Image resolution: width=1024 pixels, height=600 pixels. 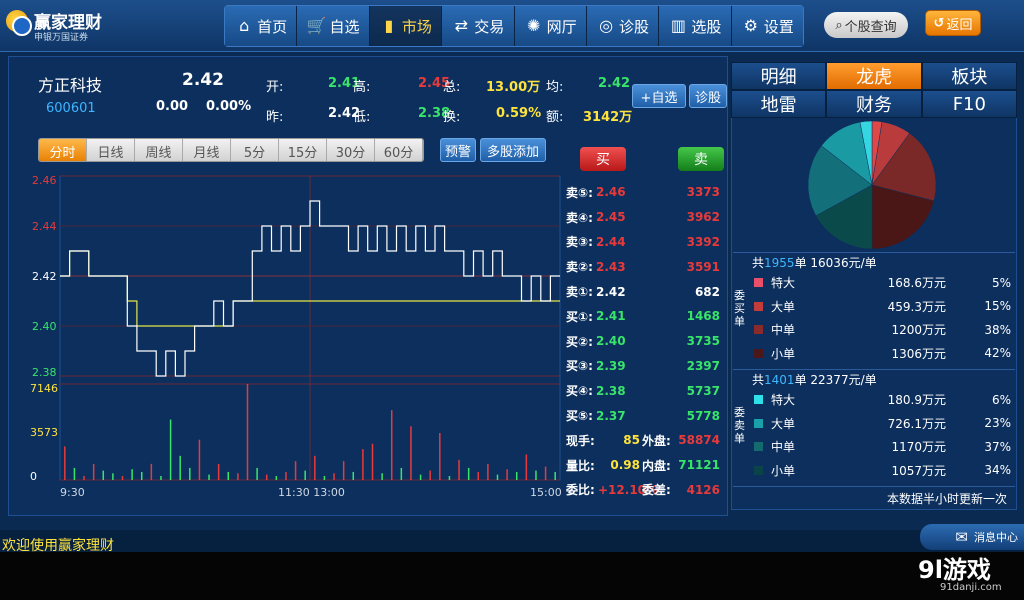 What do you see at coordinates (311, 492) in the screenshot?
I see `time-tick-label: 11:30 13:00` at bounding box center [311, 492].